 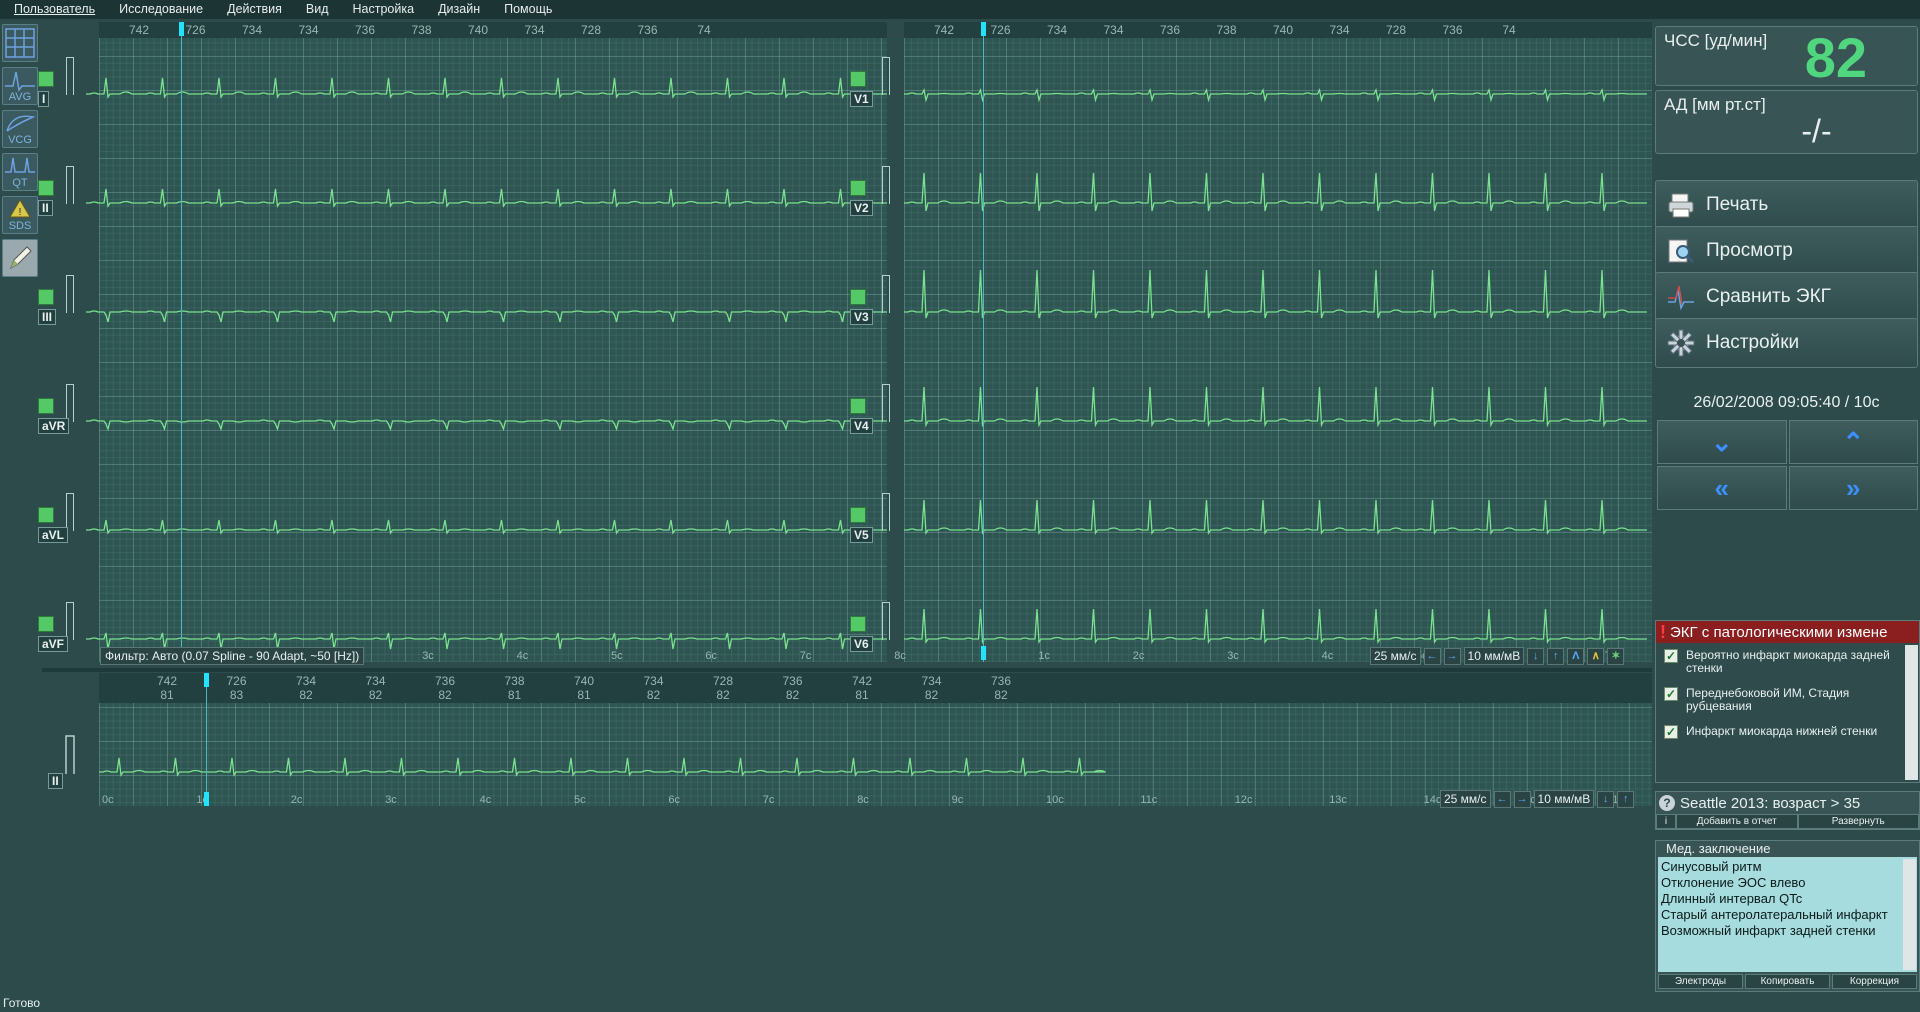 I want to click on rhythm-gain-value: 10 мм/мВ, so click(x=1564, y=799).